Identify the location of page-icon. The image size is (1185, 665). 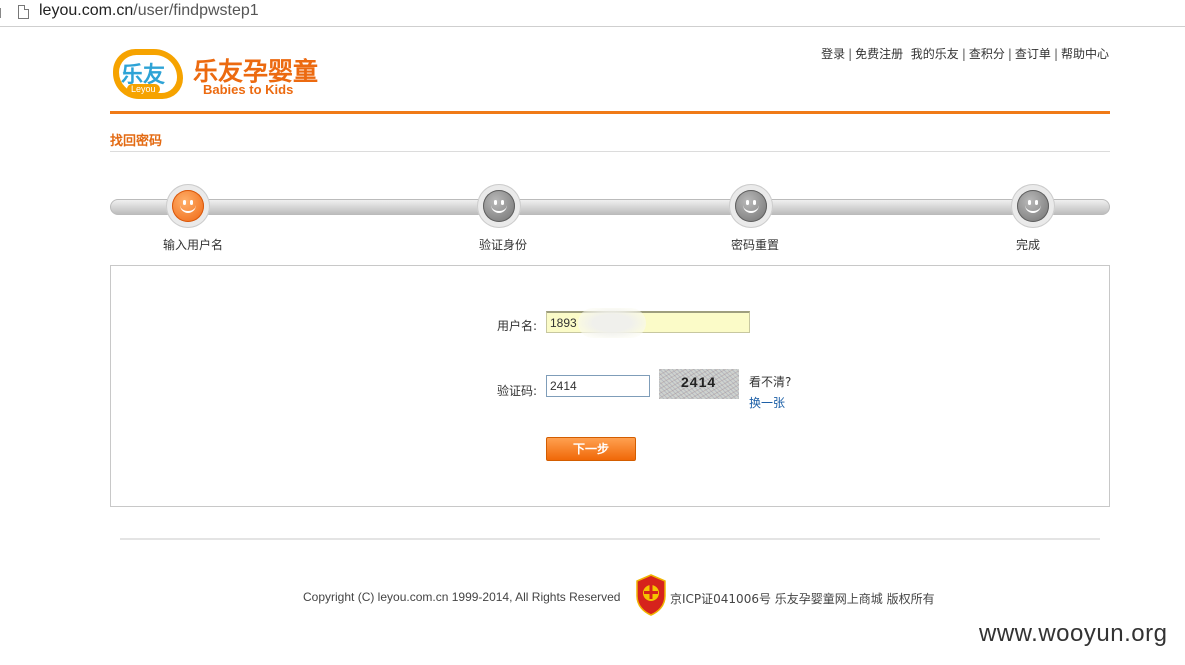
(23, 12).